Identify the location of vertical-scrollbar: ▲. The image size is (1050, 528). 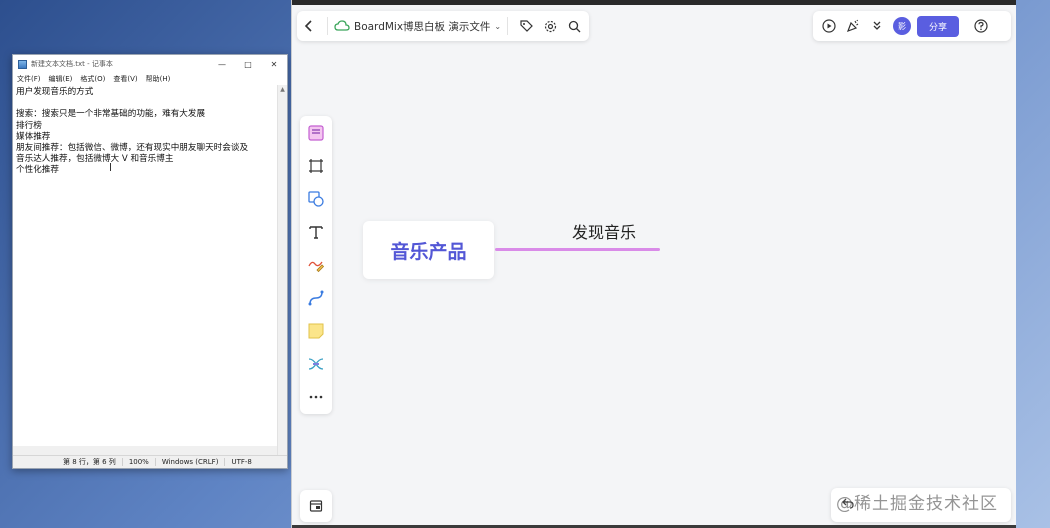
(282, 270).